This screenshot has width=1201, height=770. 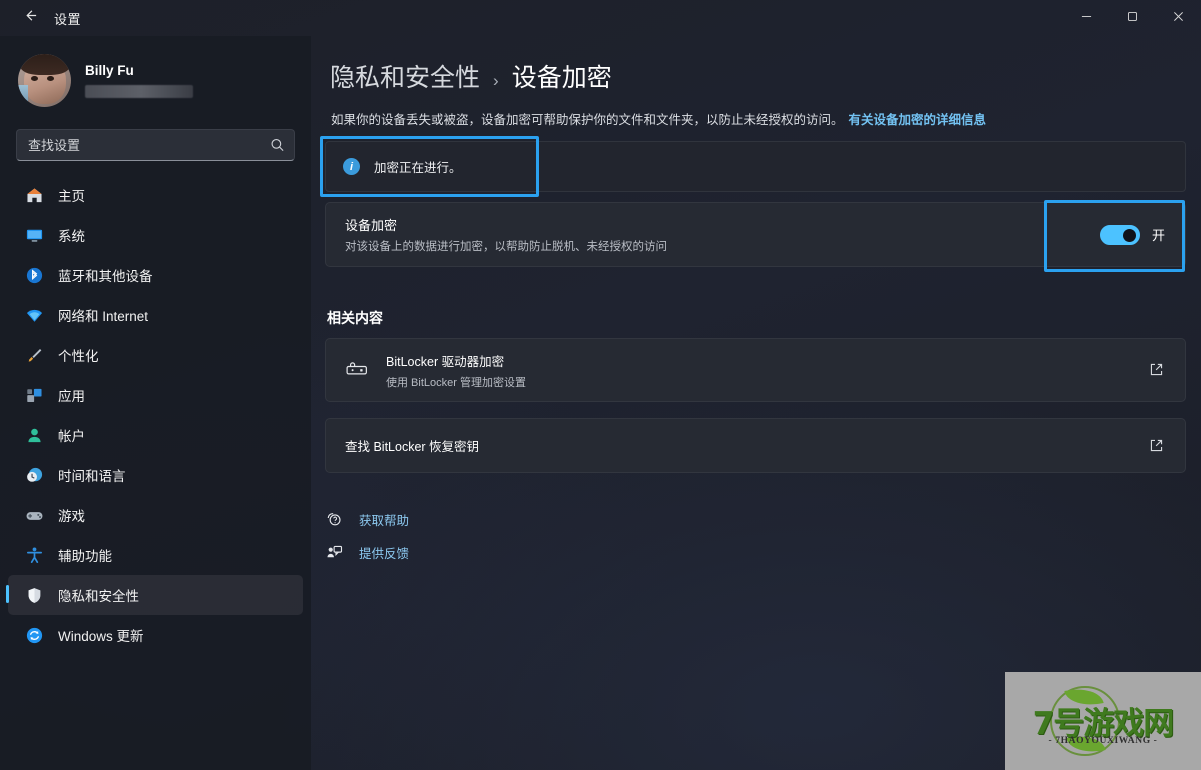 I want to click on drive-lock-icon, so click(x=357, y=370).